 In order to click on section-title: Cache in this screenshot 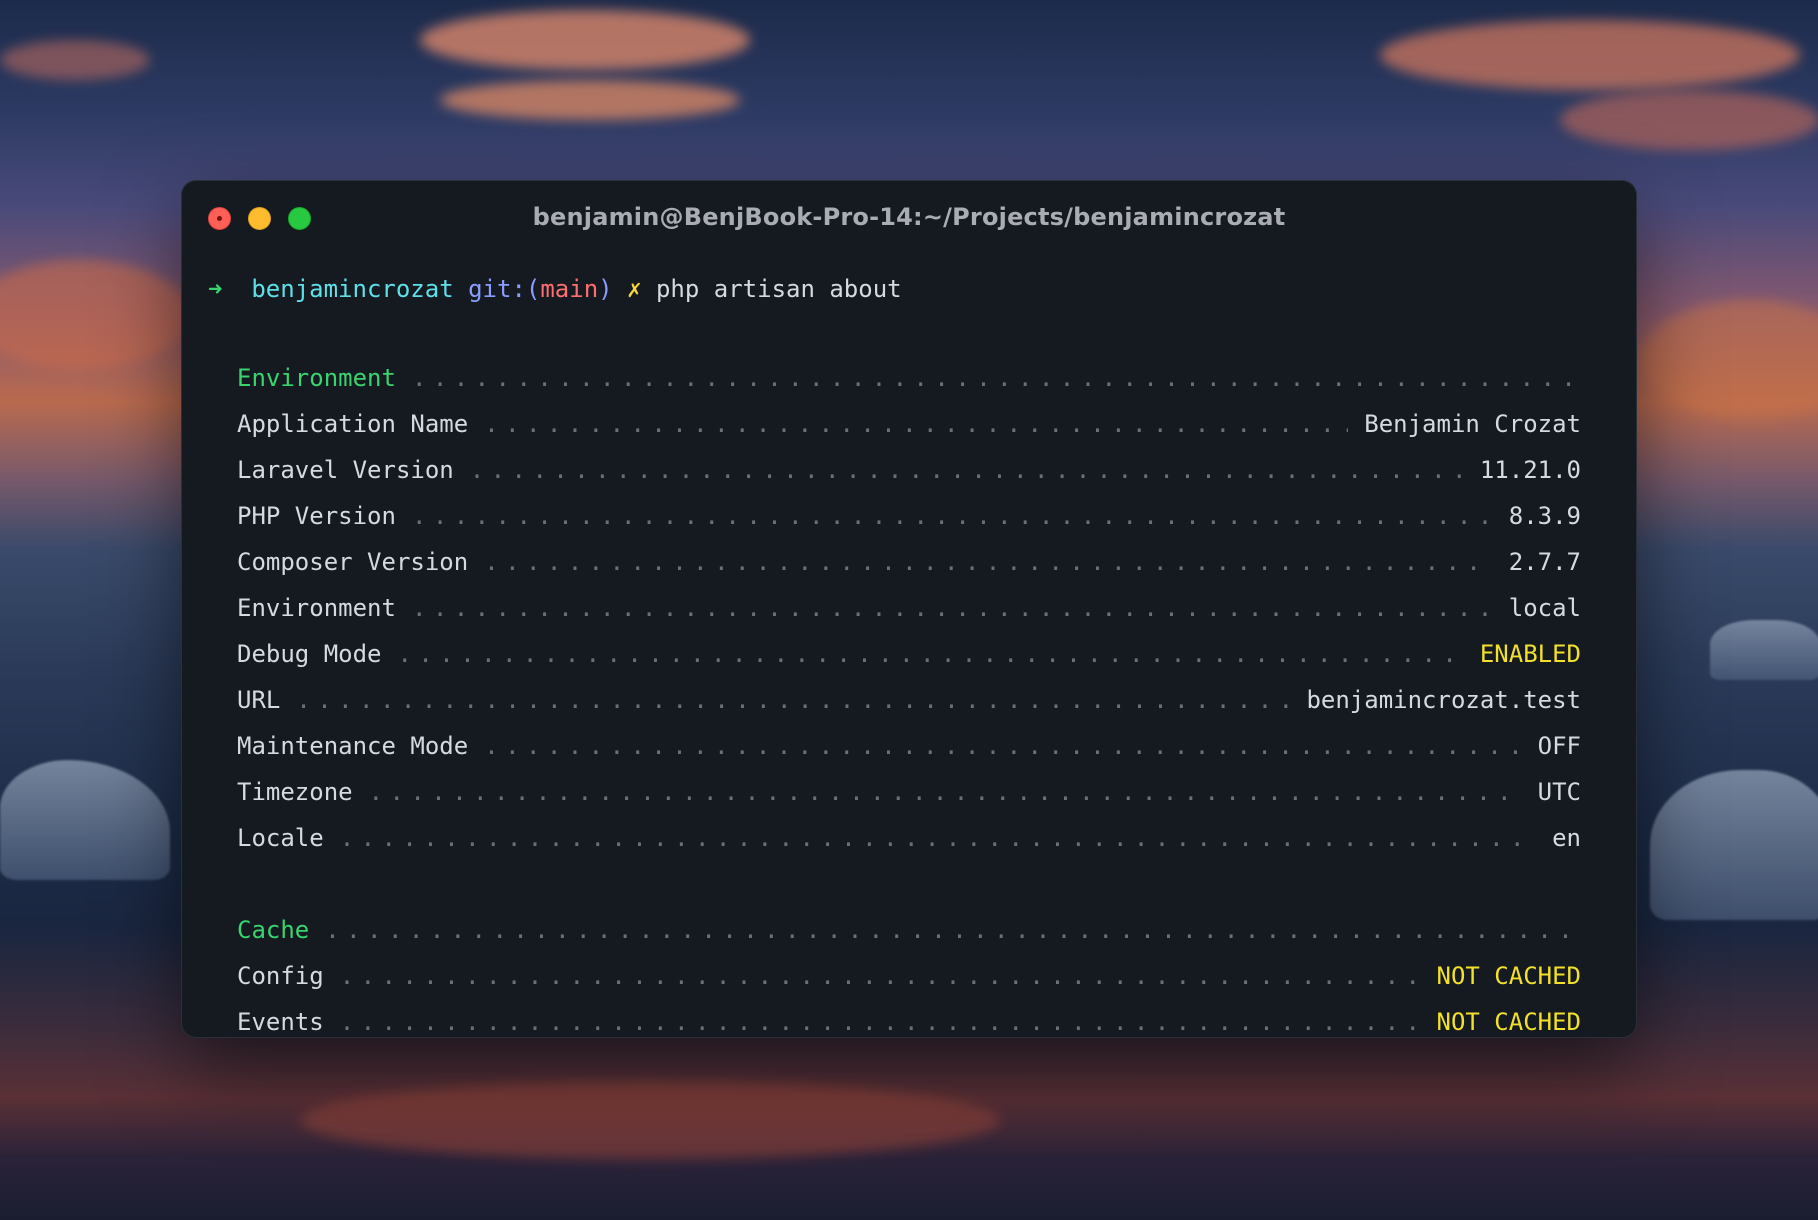, I will do `click(273, 930)`.